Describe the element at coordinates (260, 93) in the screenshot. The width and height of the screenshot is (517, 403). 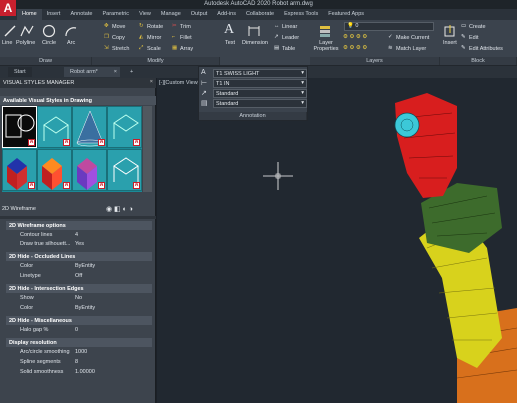
I see `multileader-style-dropdown: Standard ▾` at that location.